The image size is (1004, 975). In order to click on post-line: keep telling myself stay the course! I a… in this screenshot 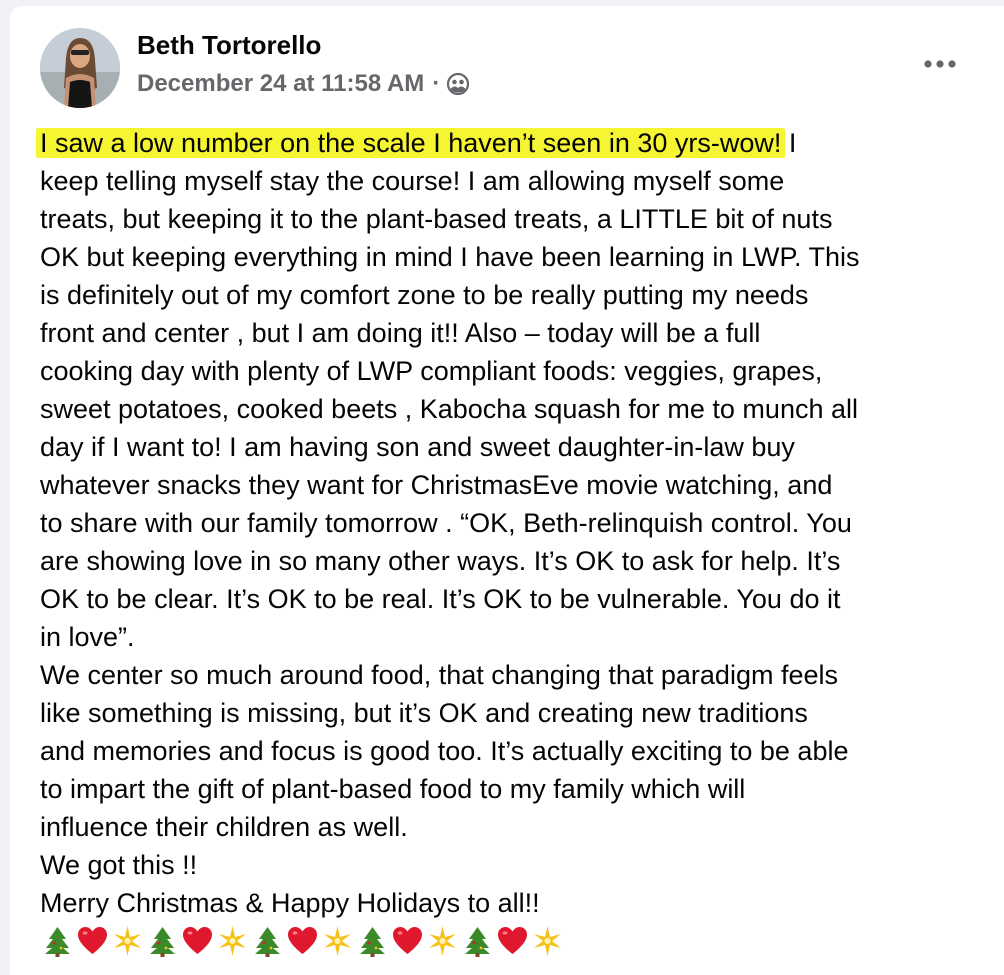, I will do `click(412, 181)`.